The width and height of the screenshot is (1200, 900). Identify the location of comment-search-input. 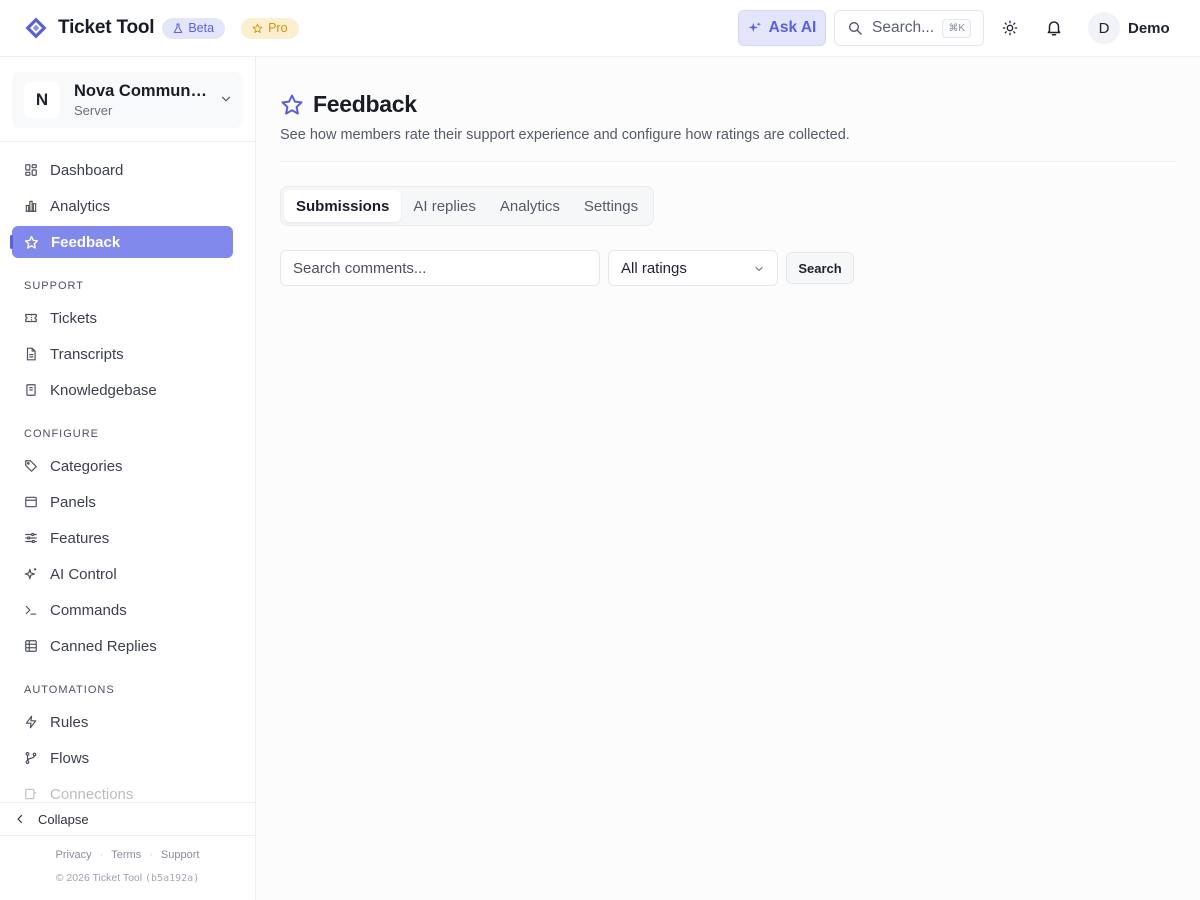
(440, 268).